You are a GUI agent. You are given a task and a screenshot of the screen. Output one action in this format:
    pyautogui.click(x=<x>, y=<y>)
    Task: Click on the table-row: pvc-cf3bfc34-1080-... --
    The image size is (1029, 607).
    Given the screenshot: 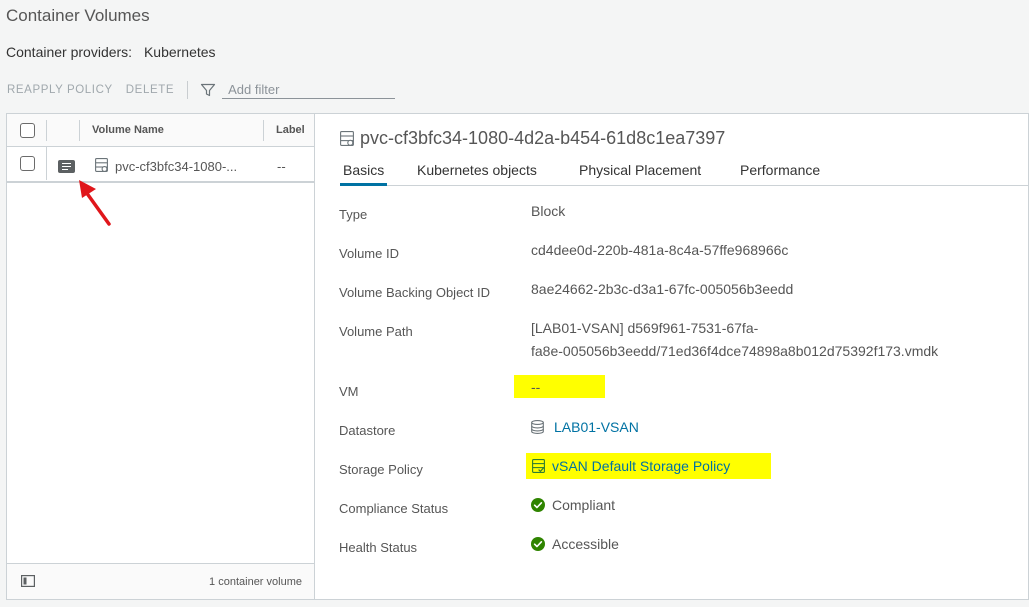 What is the action you would take?
    pyautogui.click(x=160, y=165)
    